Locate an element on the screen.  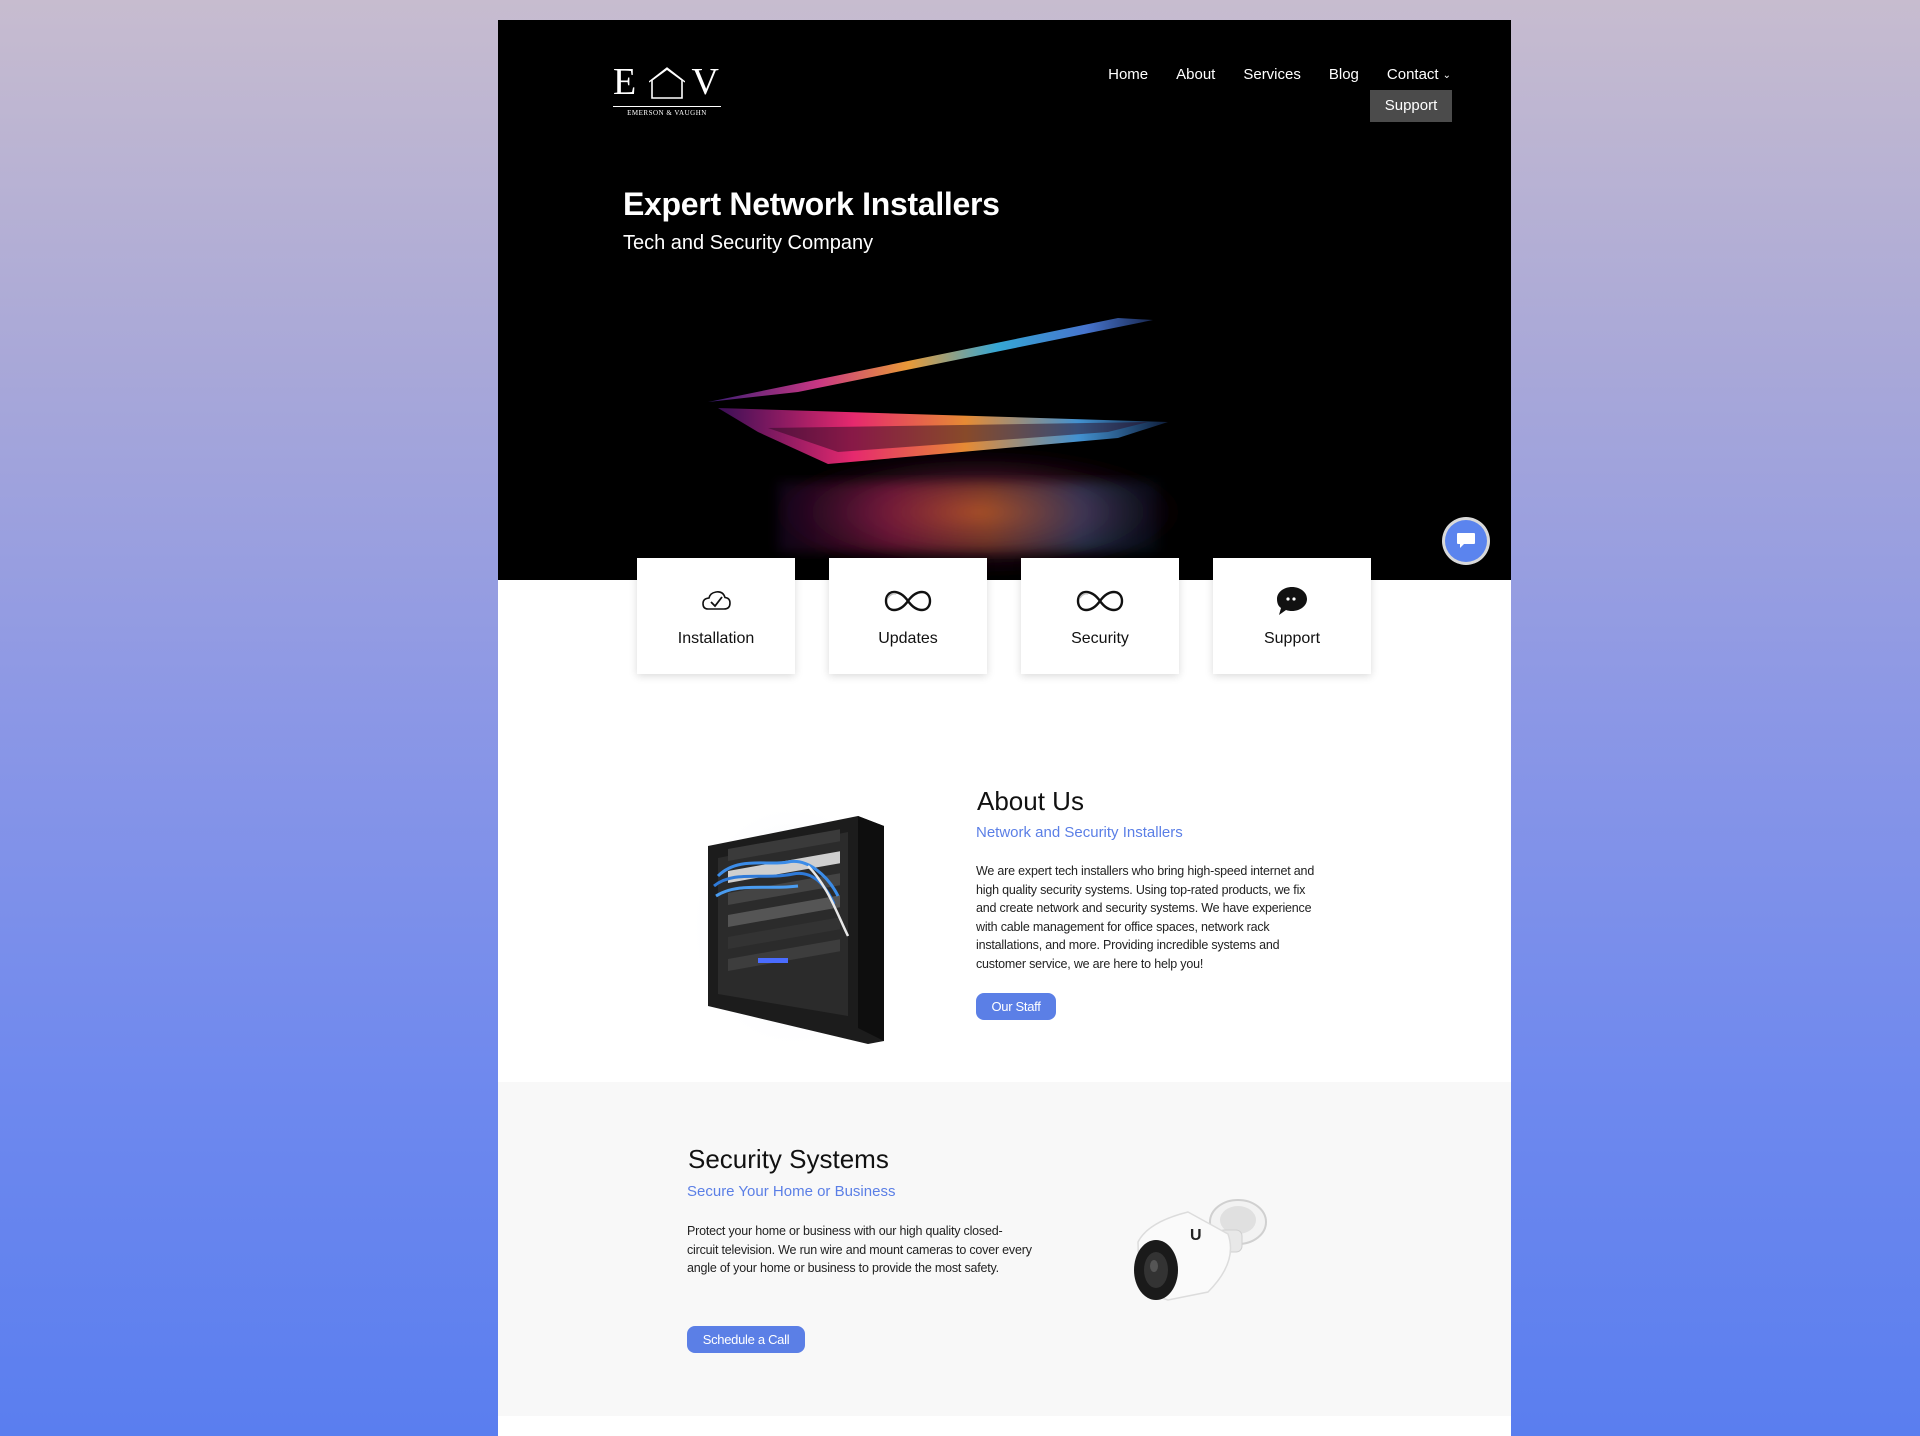
support-button: Support is located at coordinates (1411, 106).